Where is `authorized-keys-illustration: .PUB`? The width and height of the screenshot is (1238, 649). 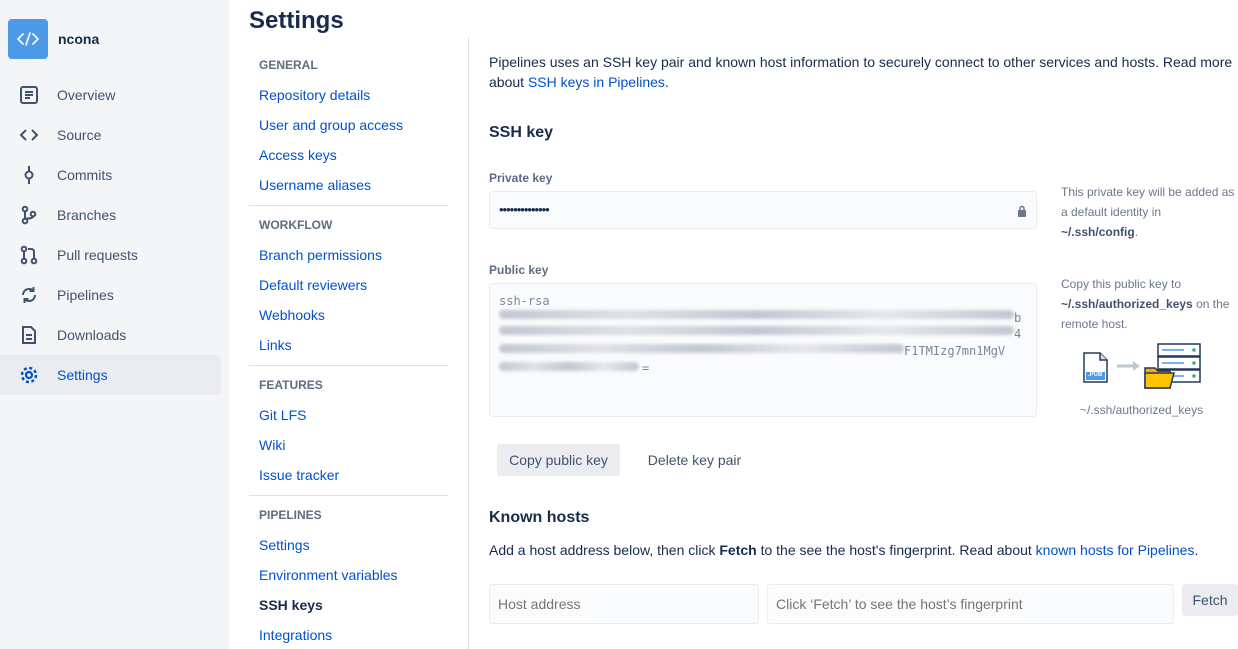 authorized-keys-illustration: .PUB is located at coordinates (1142, 366).